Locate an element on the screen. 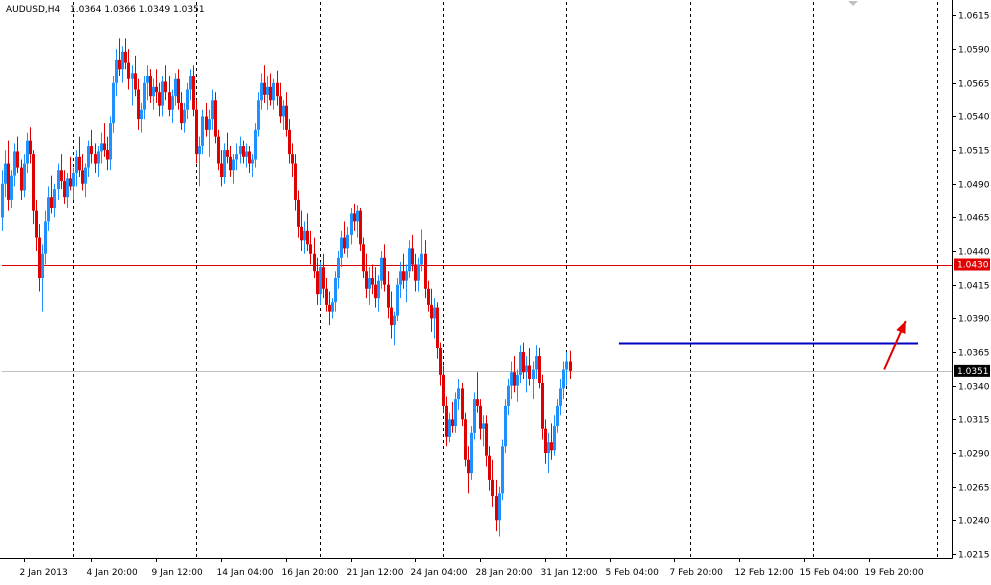 The image size is (991, 585). level-price-tag: 1.0430 is located at coordinates (972, 264).